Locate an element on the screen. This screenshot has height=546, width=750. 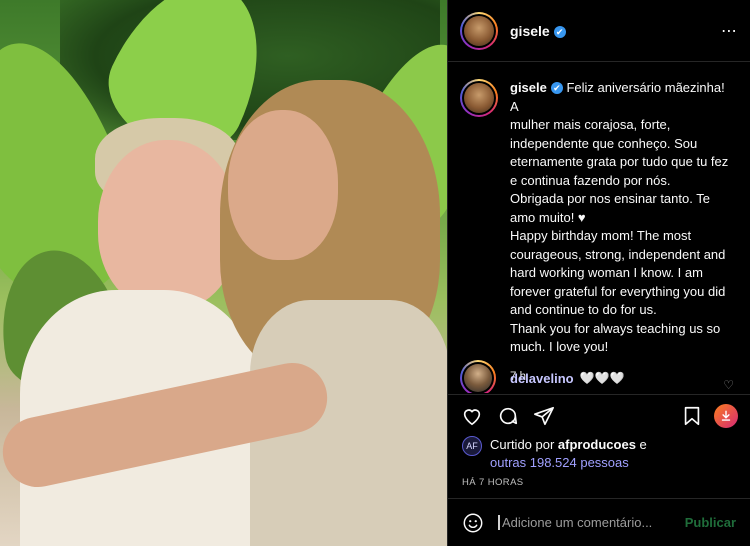
comment-item: delavelino 🤍🤍🤍 ♡ is located at coordinates (597, 376).